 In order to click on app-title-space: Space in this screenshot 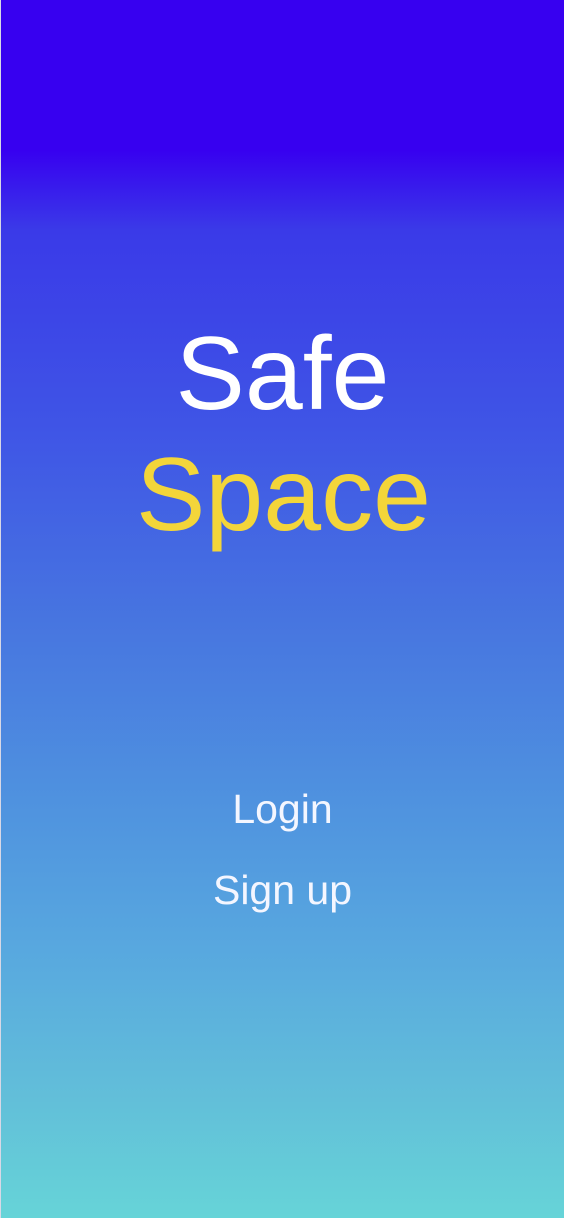, I will do `click(283, 495)`.